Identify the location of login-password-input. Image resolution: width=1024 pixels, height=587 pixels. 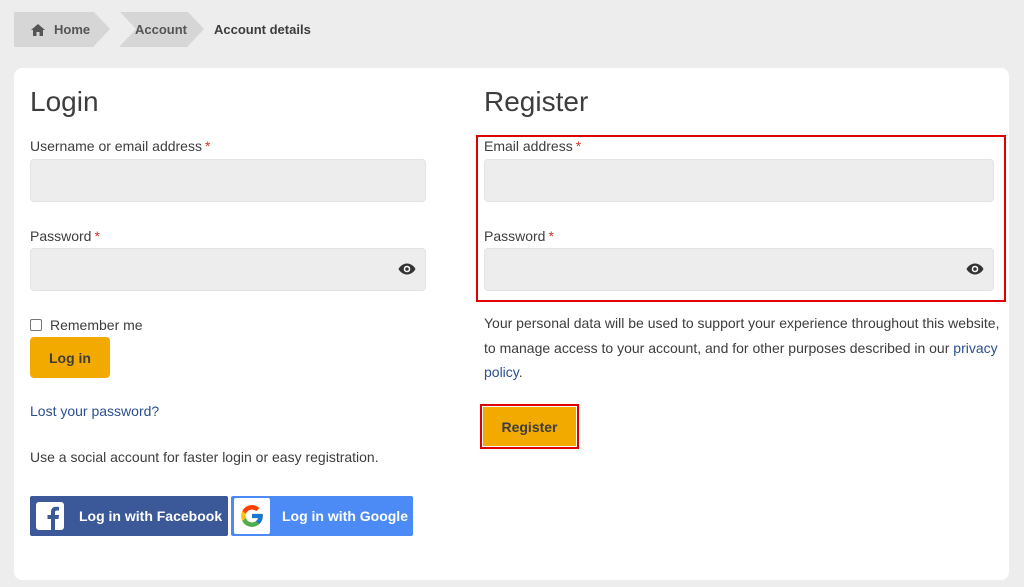
(228, 269).